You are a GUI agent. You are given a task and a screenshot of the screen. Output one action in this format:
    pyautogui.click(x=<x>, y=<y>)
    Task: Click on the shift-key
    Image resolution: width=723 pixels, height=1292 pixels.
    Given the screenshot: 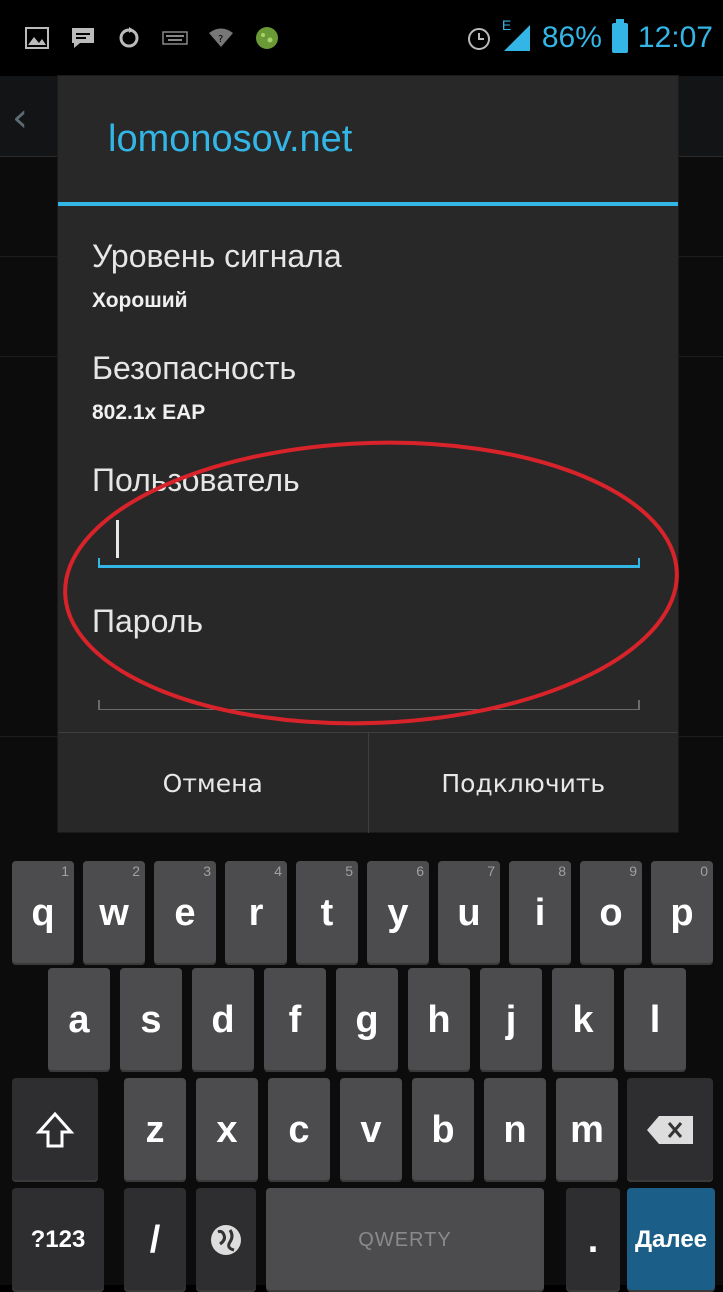 What is the action you would take?
    pyautogui.click(x=55, y=1130)
    